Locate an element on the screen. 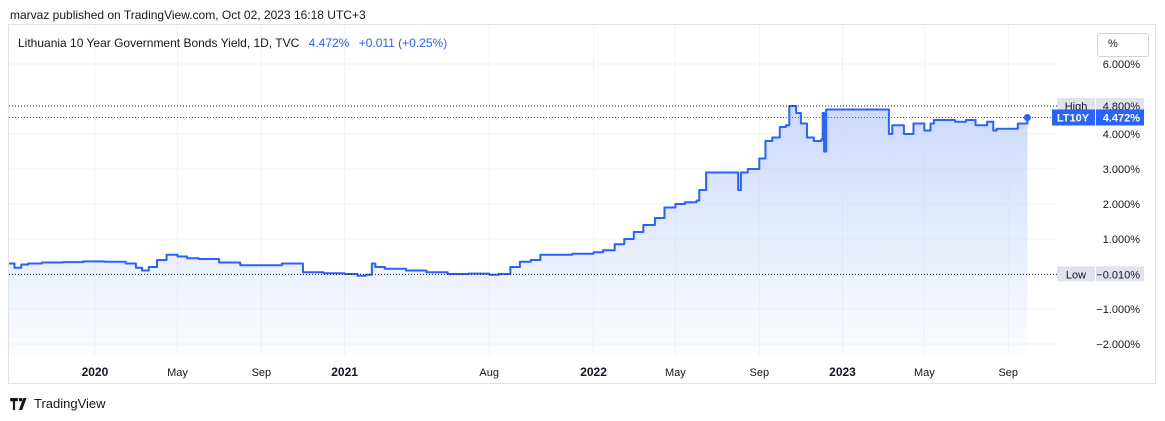 This screenshot has width=1165, height=421. y-tick-label: −2.000% is located at coordinates (1118, 345).